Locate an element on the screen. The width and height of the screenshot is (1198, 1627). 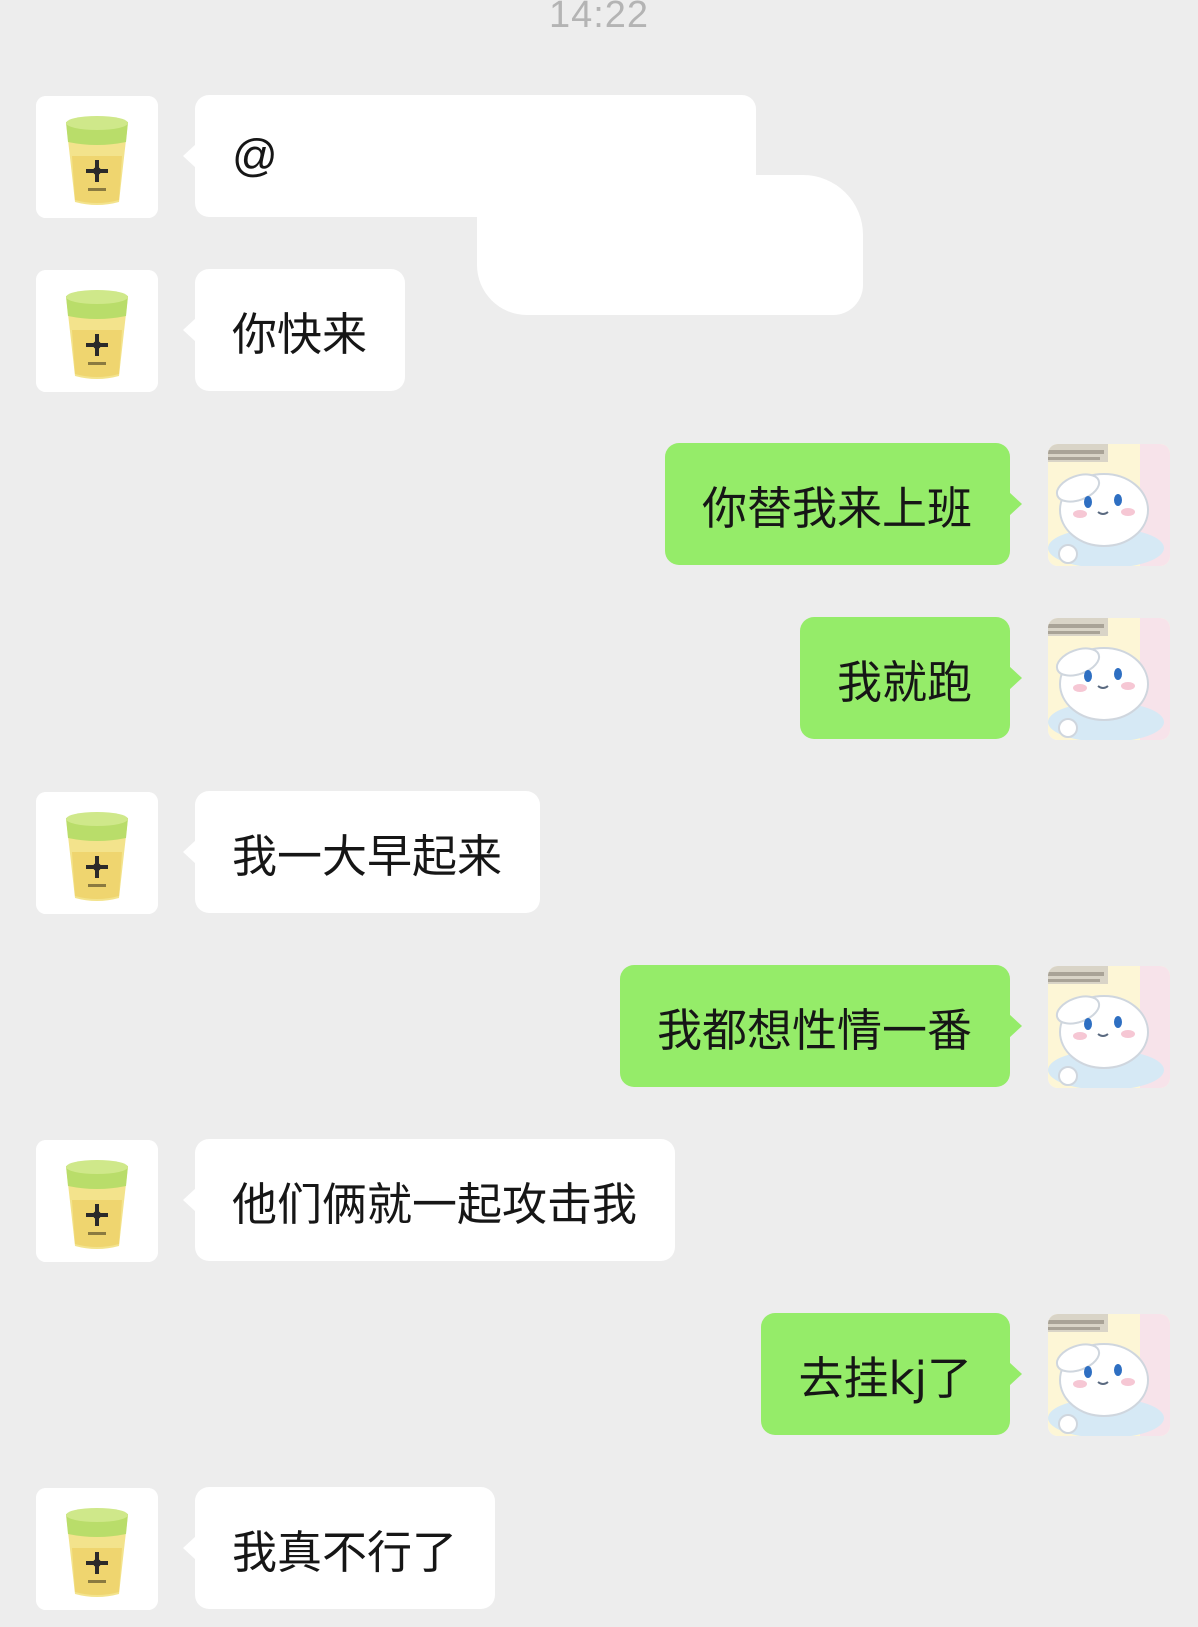
message-bubble-outgoing: 我就跑 is located at coordinates (911, 678).